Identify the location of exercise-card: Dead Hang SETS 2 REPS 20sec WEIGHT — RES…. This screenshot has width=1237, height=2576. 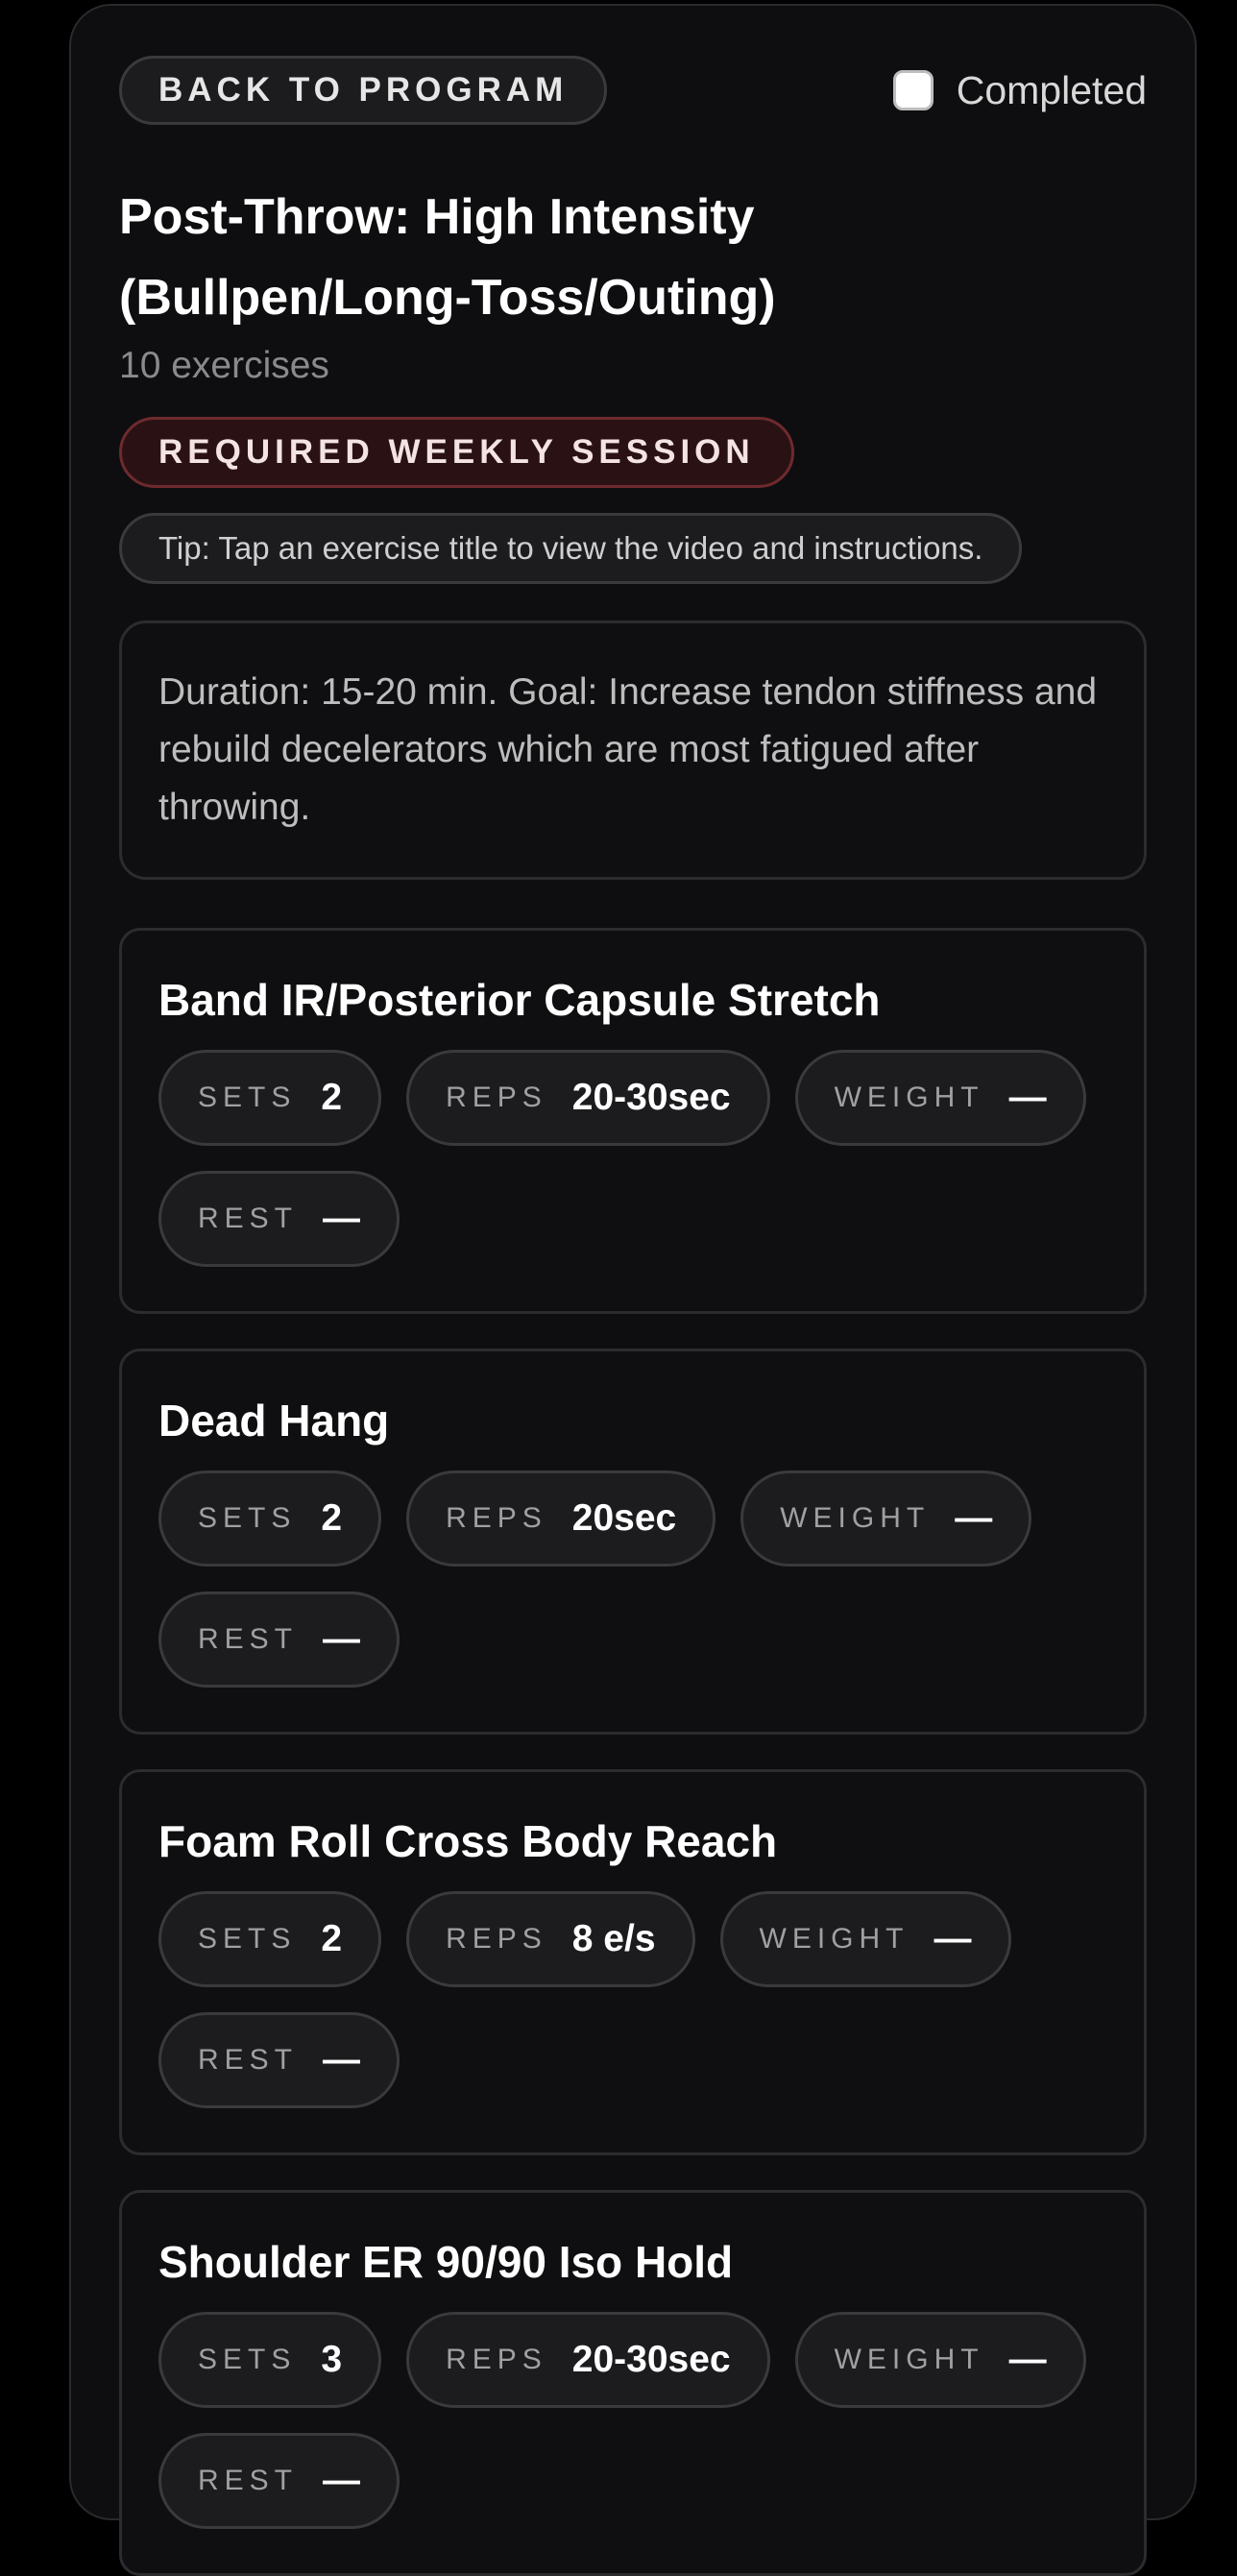
(633, 1542).